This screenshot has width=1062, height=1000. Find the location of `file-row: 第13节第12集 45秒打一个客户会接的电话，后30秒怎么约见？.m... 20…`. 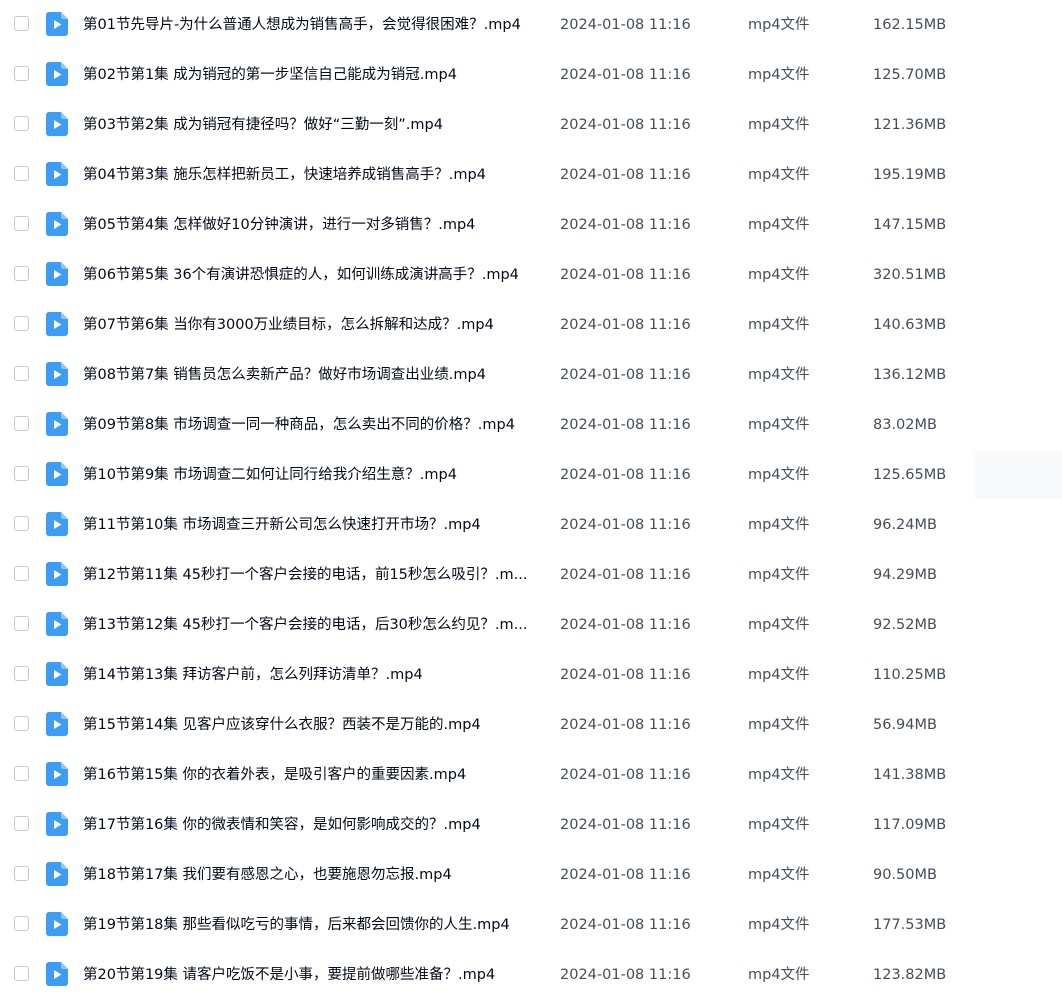

file-row: 第13节第12集 45秒打一个客户会接的电话，后30秒怎么约见？.m... 20… is located at coordinates (531, 625).